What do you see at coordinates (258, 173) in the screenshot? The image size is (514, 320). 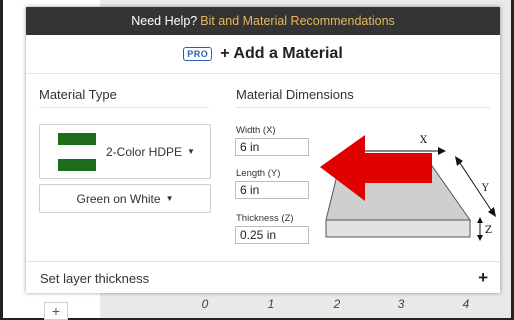 I see `length-label: Length (Y)` at bounding box center [258, 173].